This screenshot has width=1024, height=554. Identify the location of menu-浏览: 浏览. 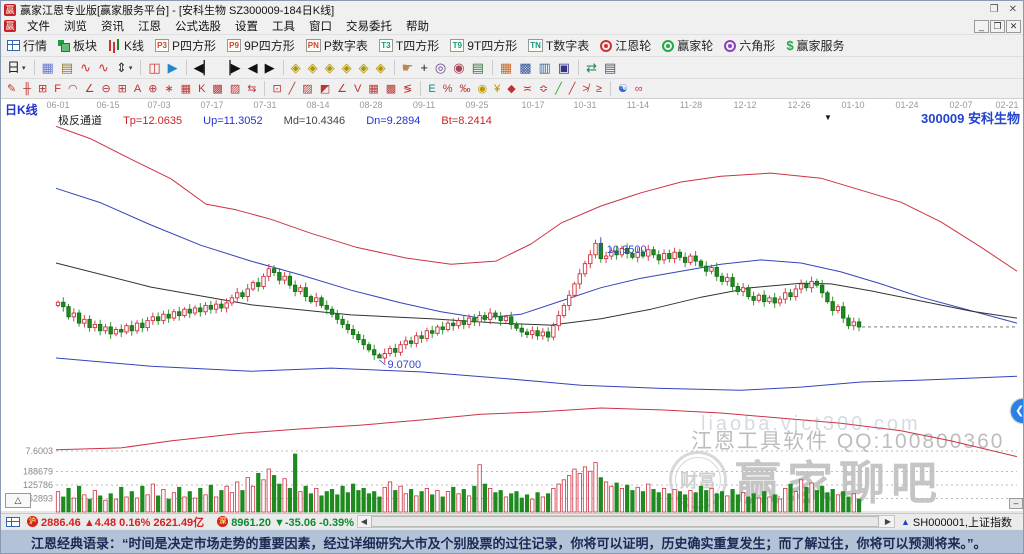
(75, 26).